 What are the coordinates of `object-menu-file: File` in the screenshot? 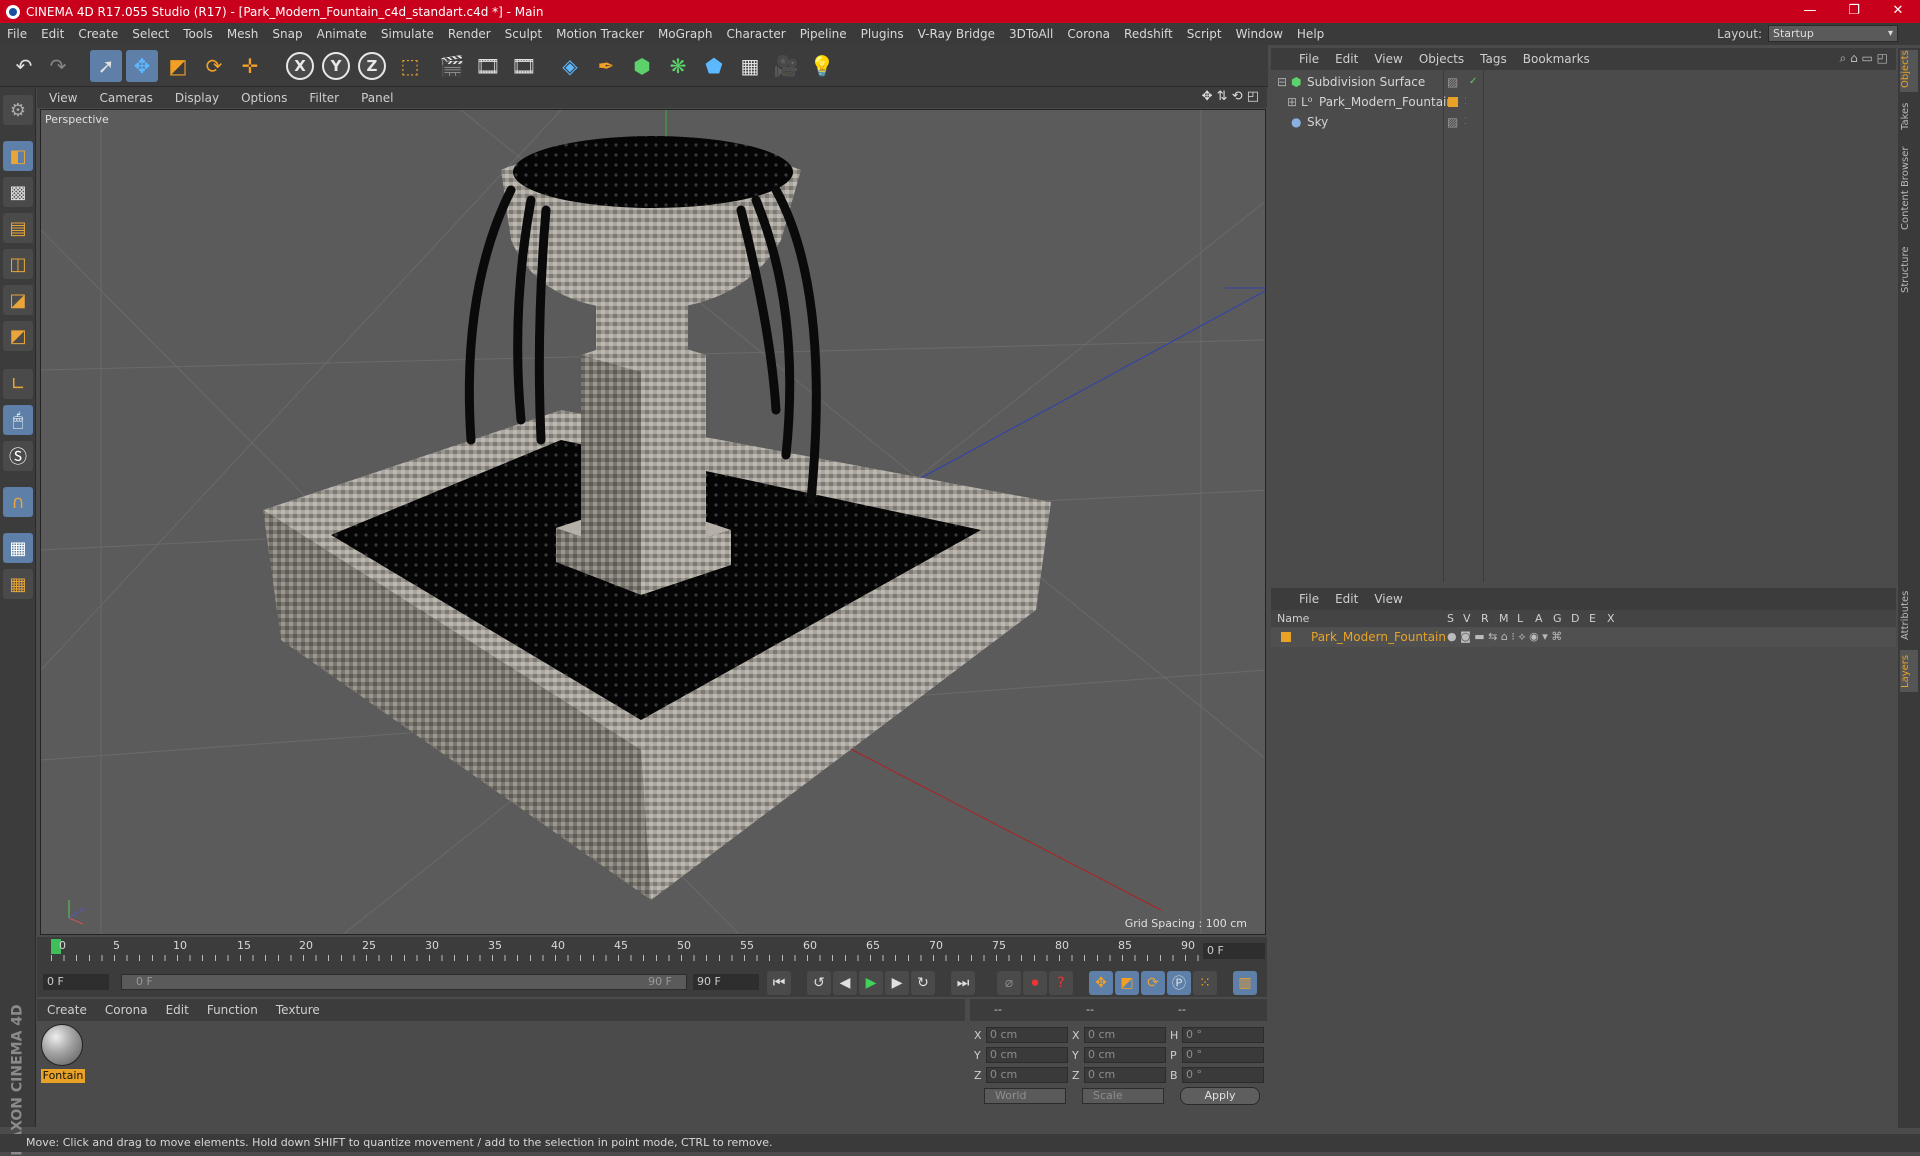 It's located at (1309, 59).